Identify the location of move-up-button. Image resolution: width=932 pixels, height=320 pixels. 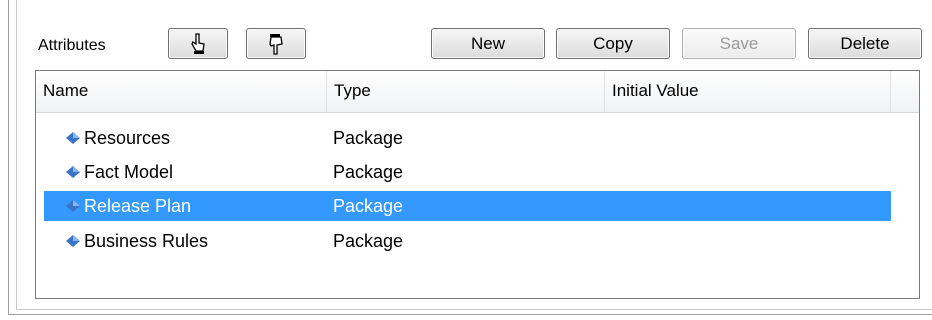
(198, 43).